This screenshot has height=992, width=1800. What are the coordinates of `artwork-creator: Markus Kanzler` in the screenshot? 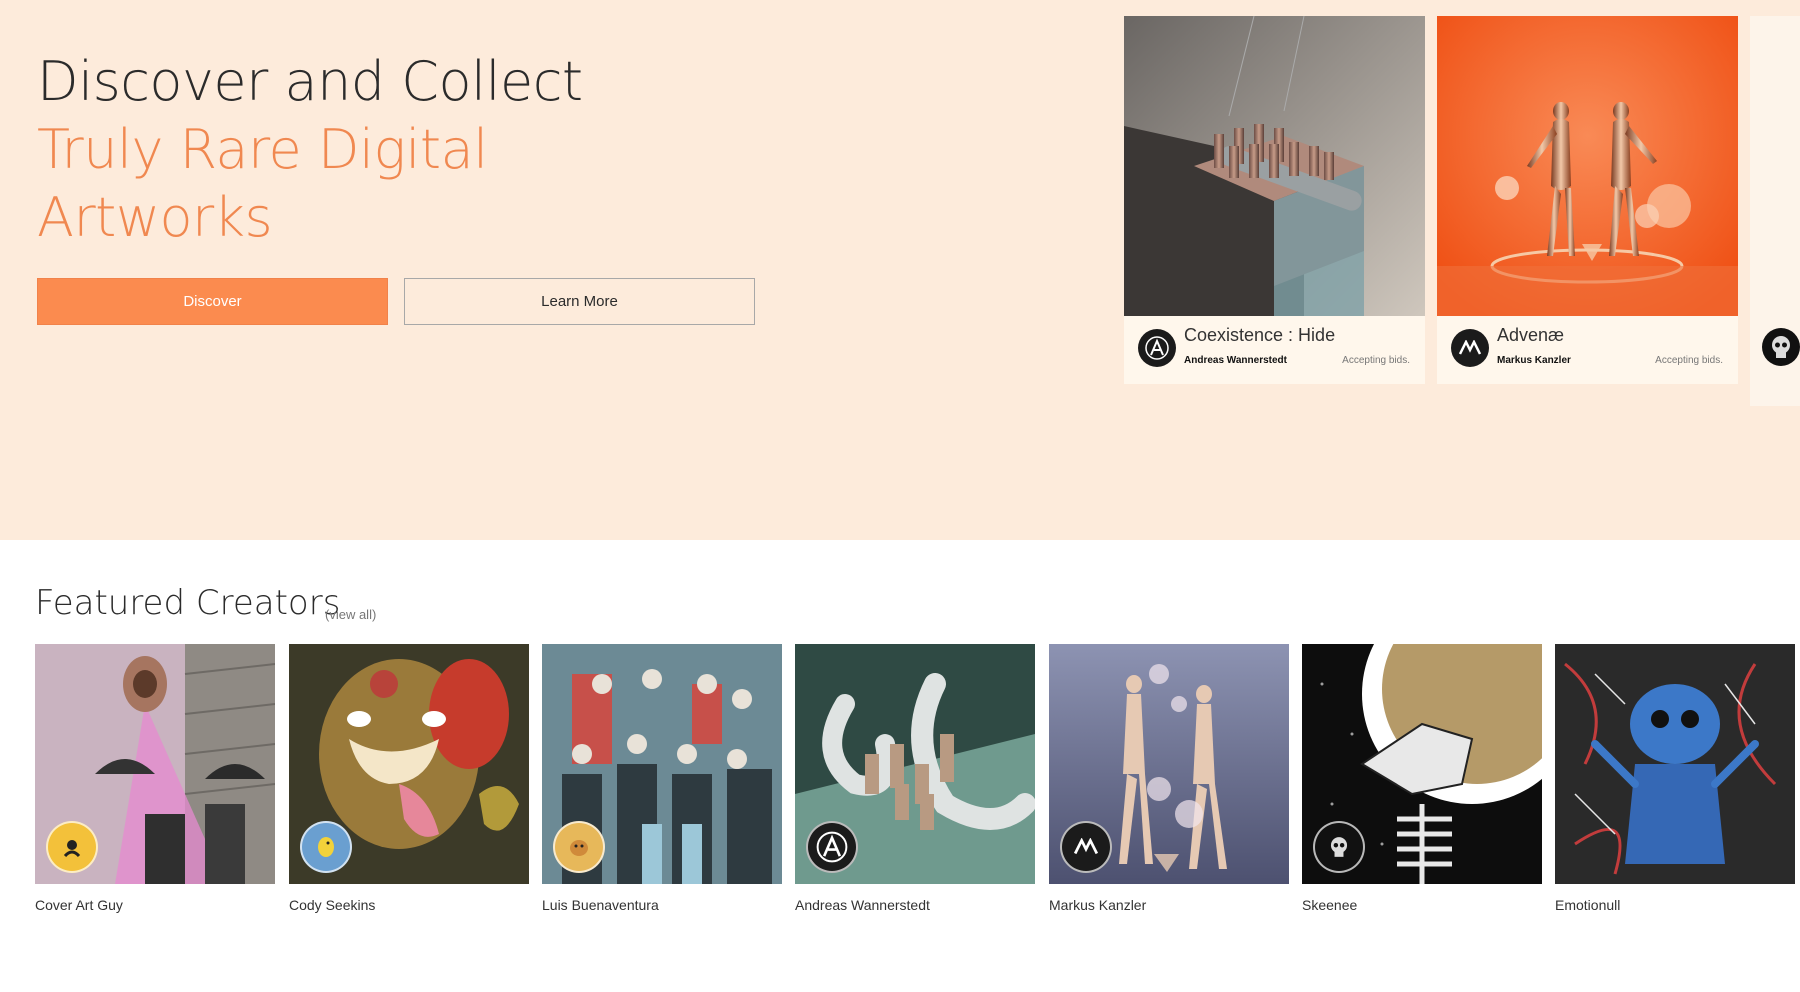 It's located at (1534, 360).